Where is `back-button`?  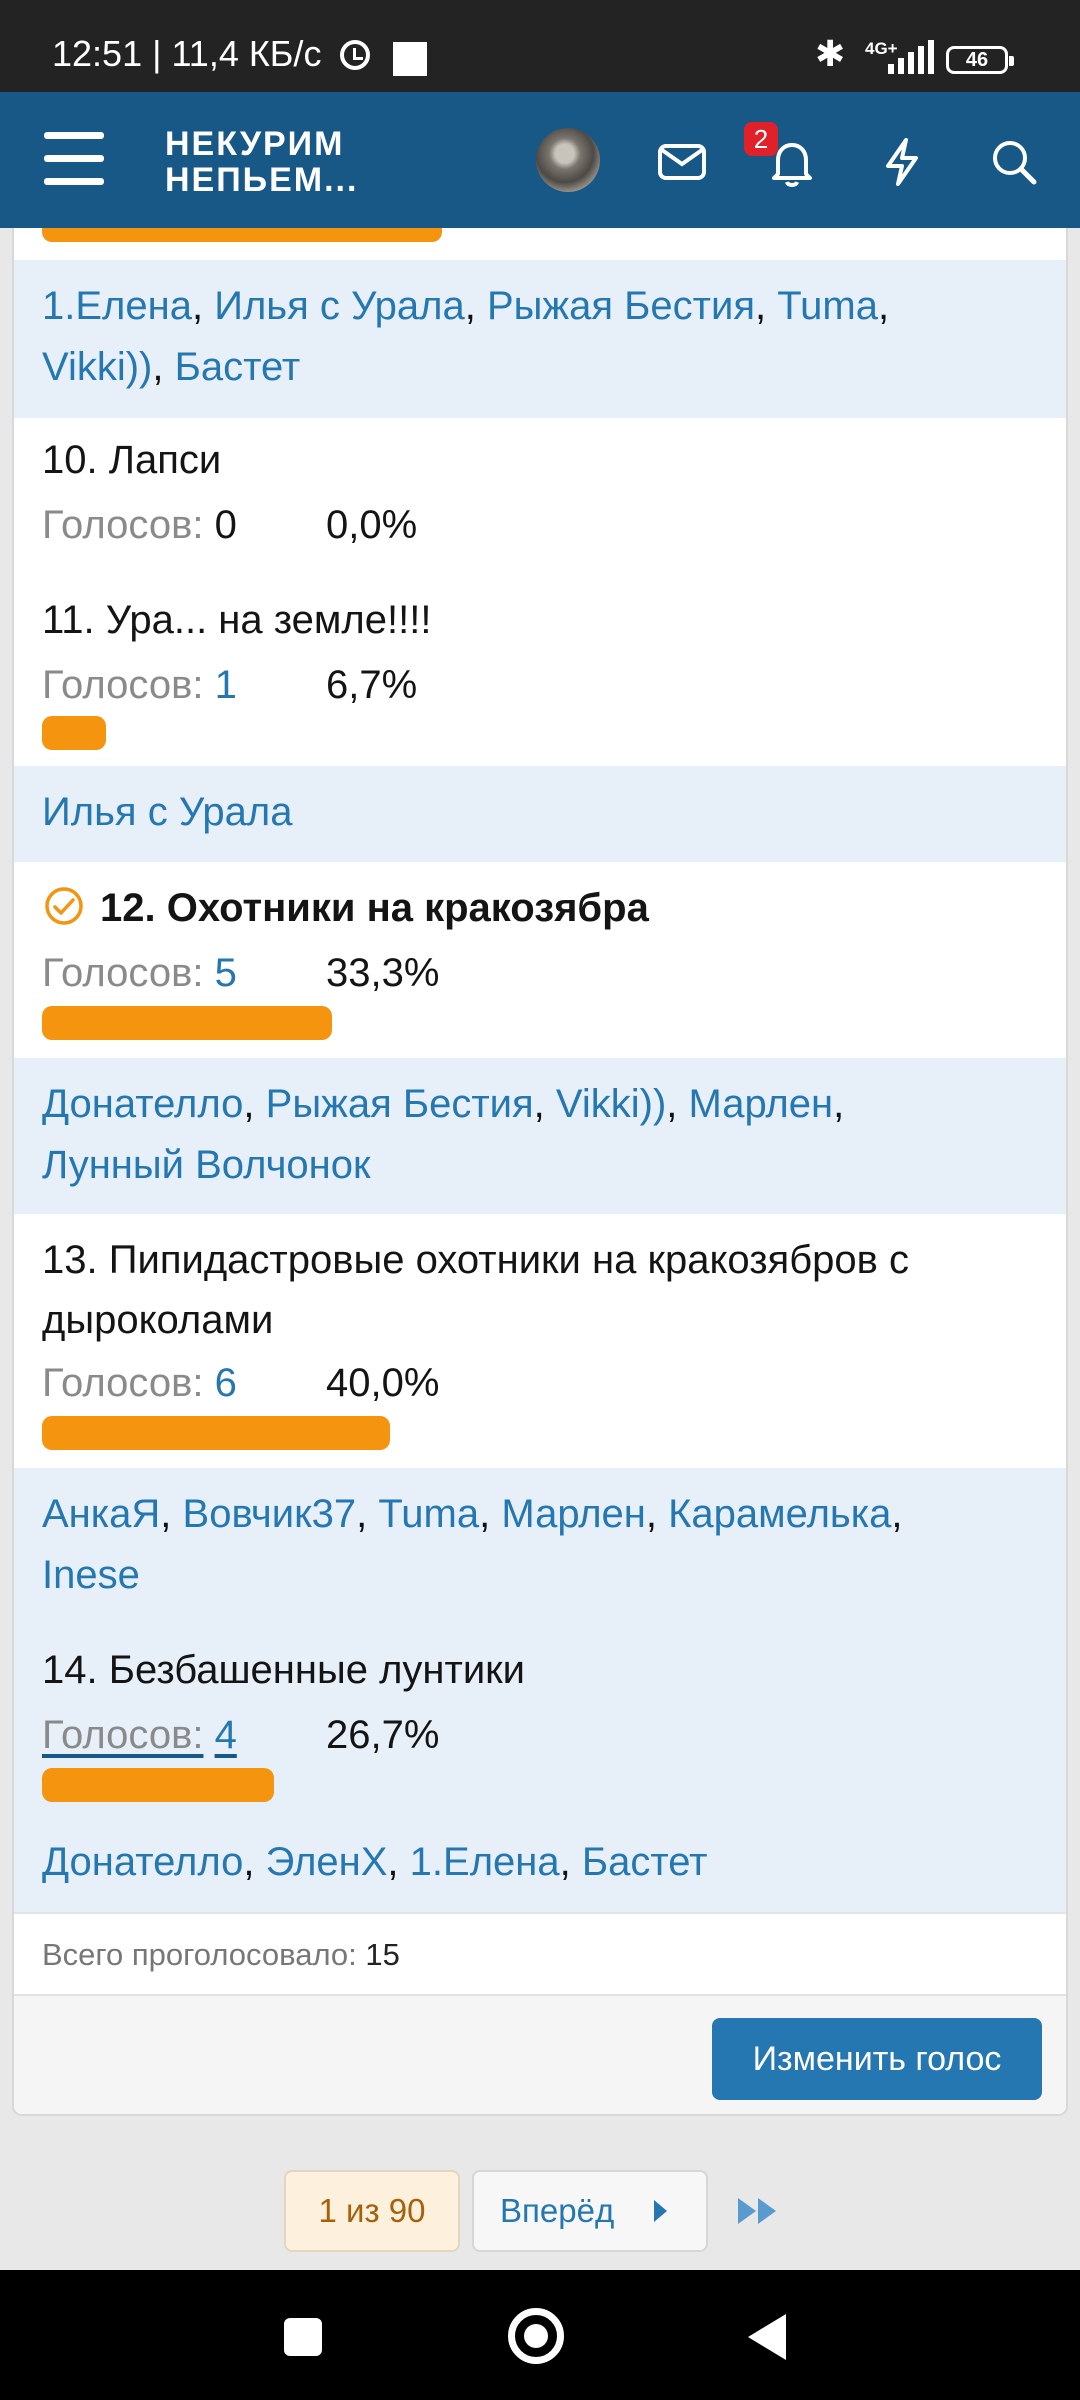
back-button is located at coordinates (767, 2337).